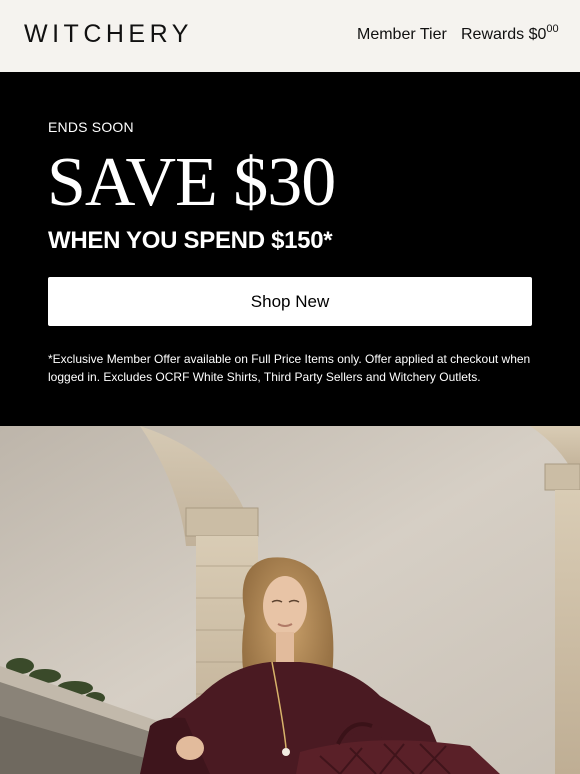 This screenshot has width=580, height=774. I want to click on rewards-link: Rewards $000, so click(510, 33).